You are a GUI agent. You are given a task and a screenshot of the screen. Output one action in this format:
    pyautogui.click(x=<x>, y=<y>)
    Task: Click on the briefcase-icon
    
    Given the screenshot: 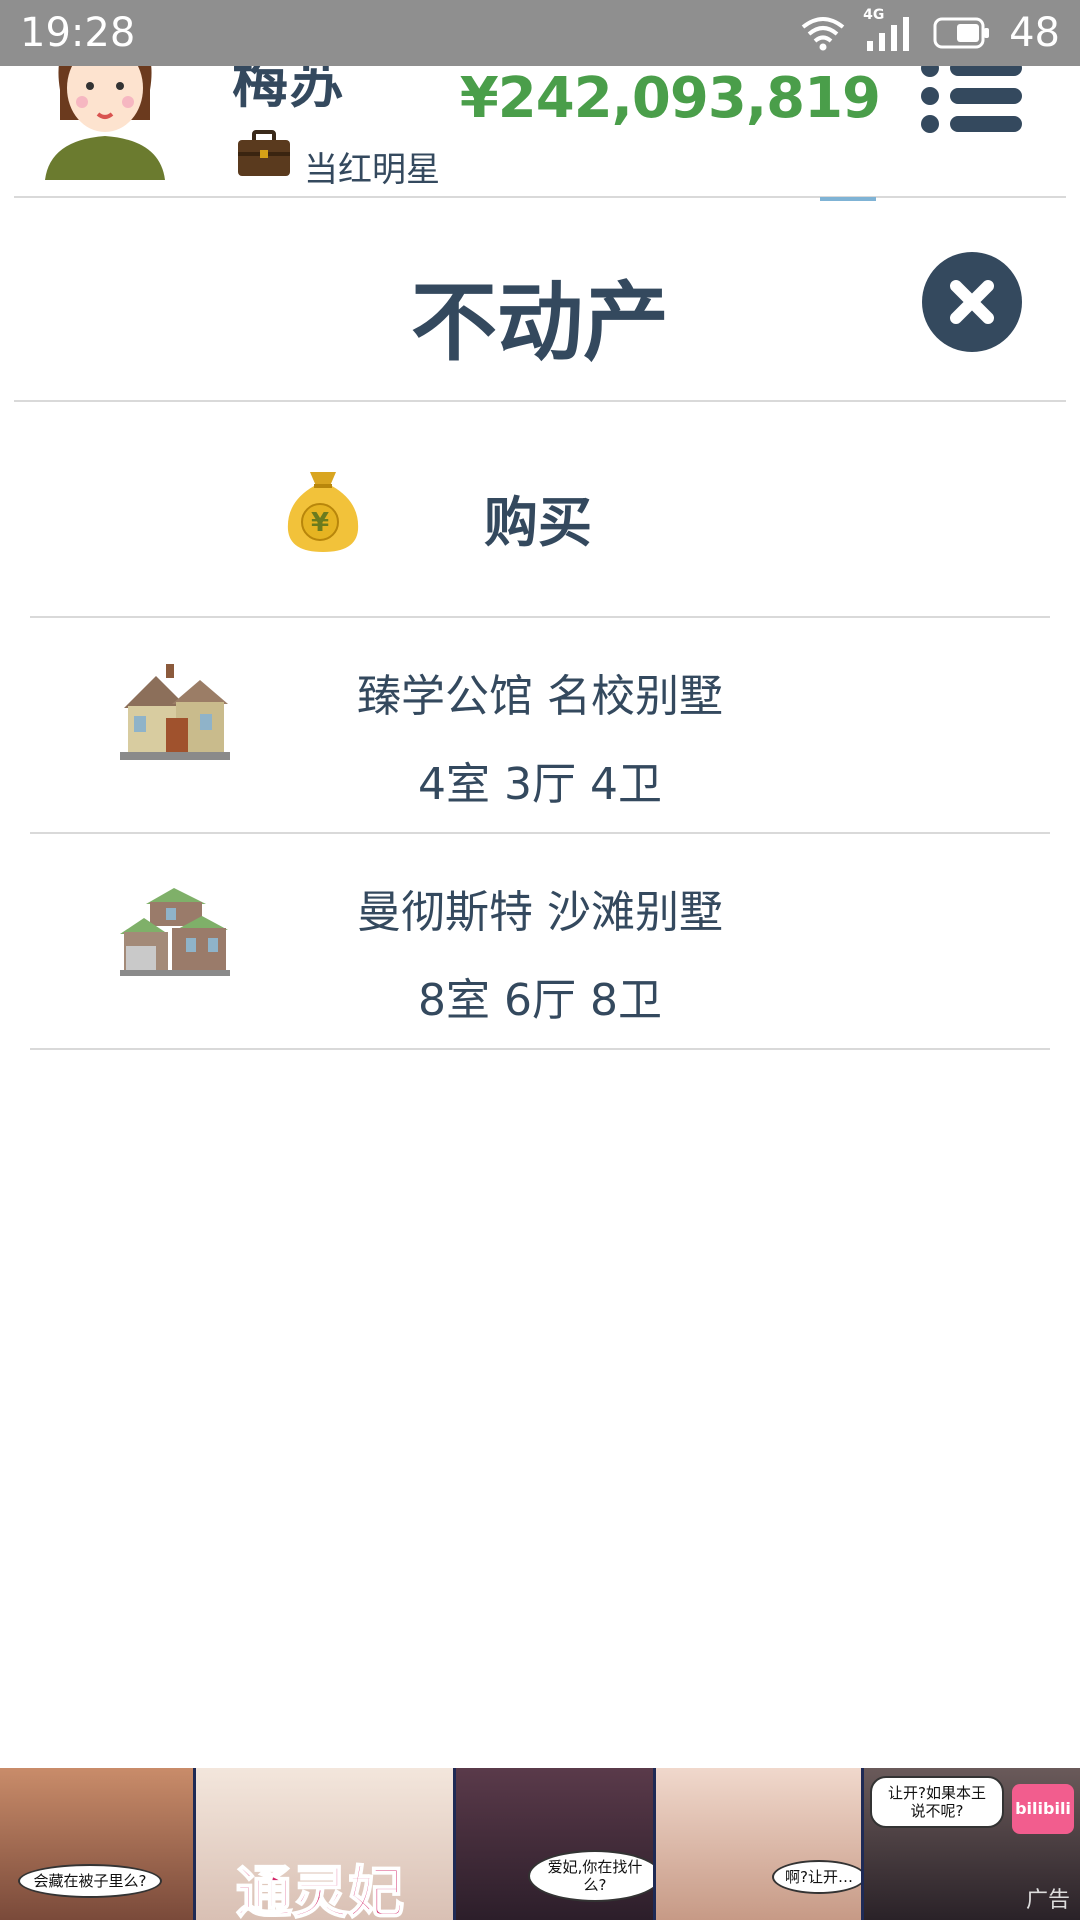 What is the action you would take?
    pyautogui.click(x=264, y=154)
    